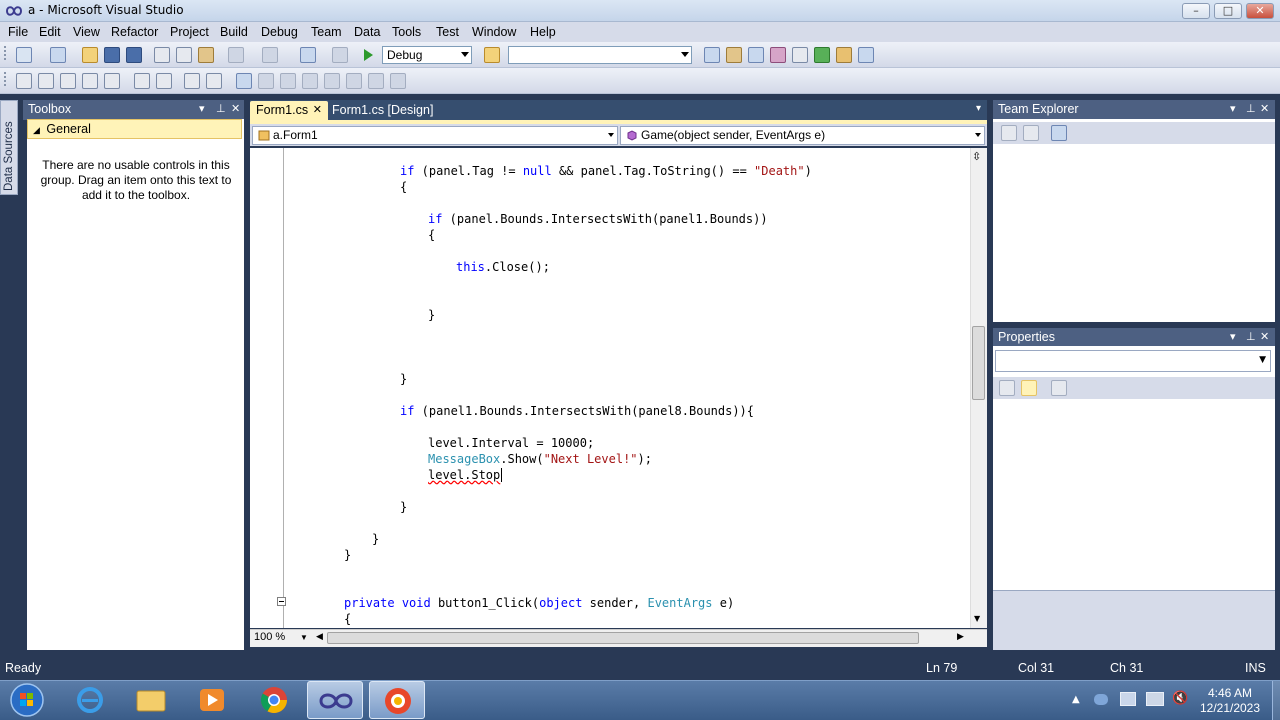 The width and height of the screenshot is (1280, 720). Describe the element at coordinates (189, 32) in the screenshot. I see `menu-project: Project` at that location.